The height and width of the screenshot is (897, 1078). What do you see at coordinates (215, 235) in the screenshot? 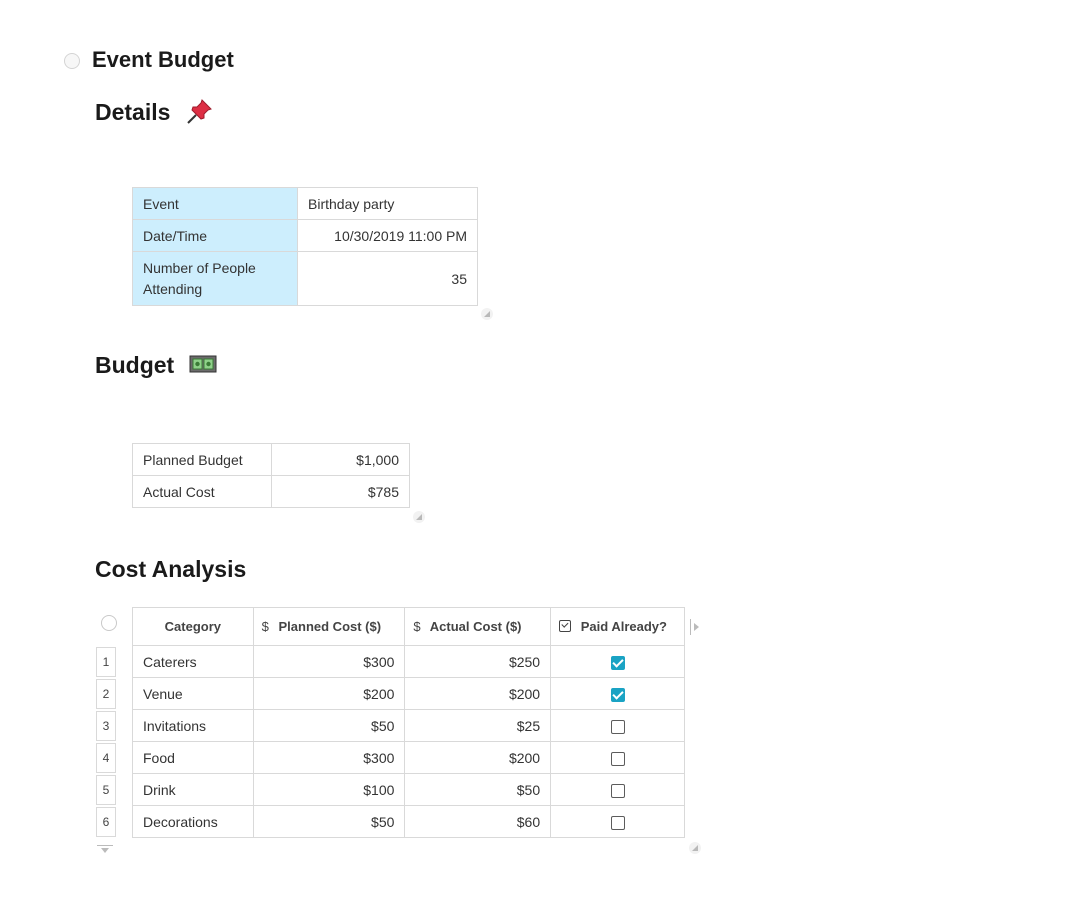
I see `details-label: Date/Time` at bounding box center [215, 235].